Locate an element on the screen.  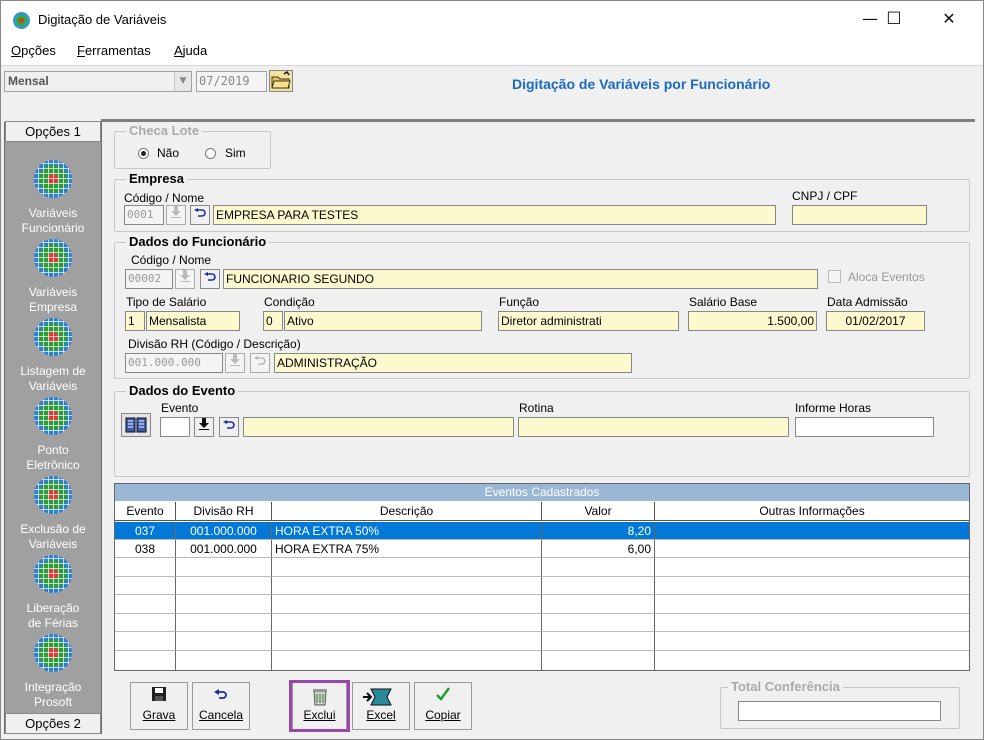
empresa-lookup-button is located at coordinates (176, 215).